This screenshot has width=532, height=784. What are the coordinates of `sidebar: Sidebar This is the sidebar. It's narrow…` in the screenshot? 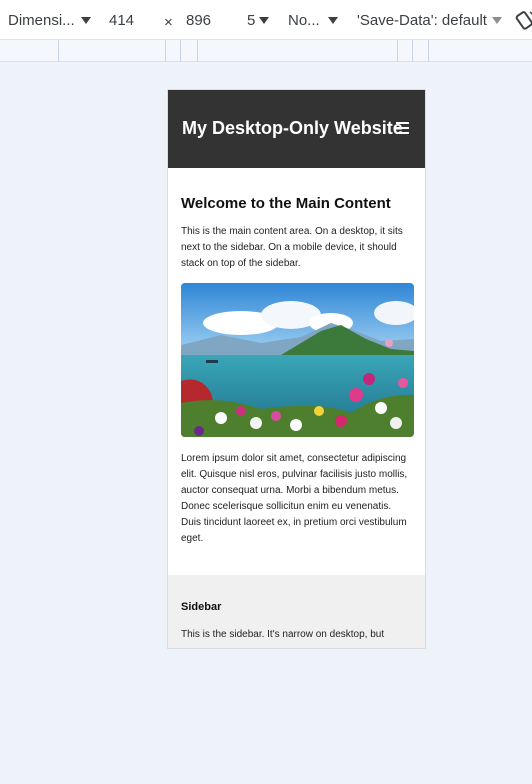 It's located at (296, 611).